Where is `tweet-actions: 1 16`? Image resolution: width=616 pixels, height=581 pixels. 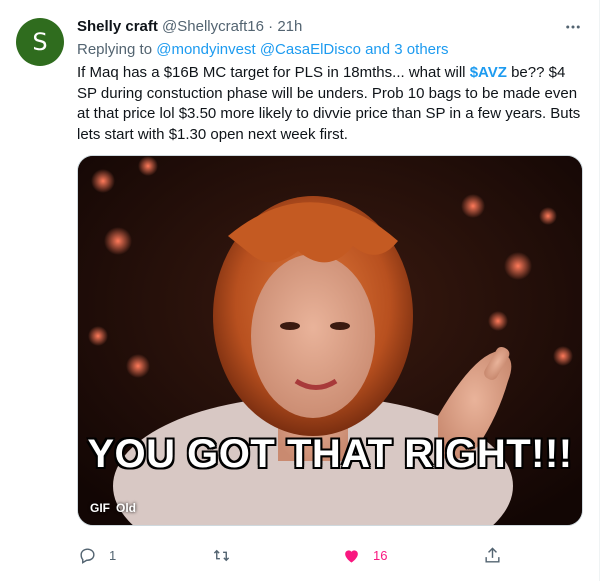 tweet-actions: 1 16 is located at coordinates (290, 555).